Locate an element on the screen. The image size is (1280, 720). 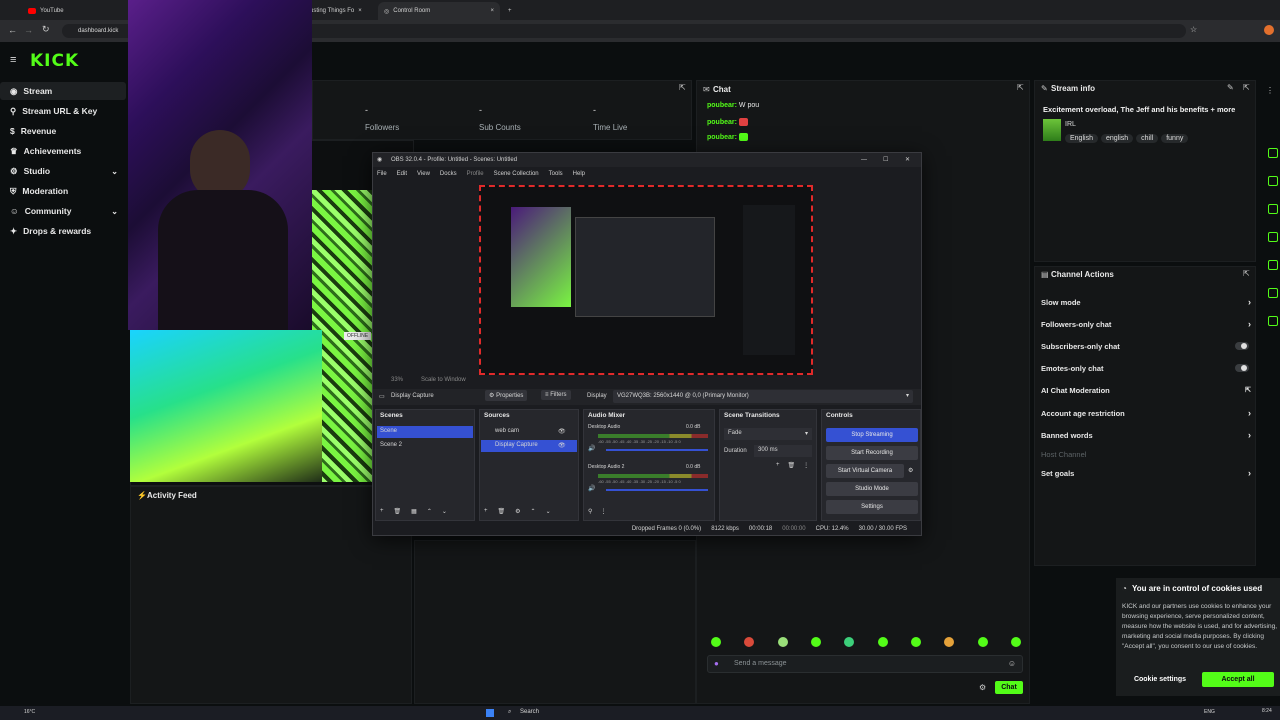
close-icon: ✕ is located at coordinates (907, 160).